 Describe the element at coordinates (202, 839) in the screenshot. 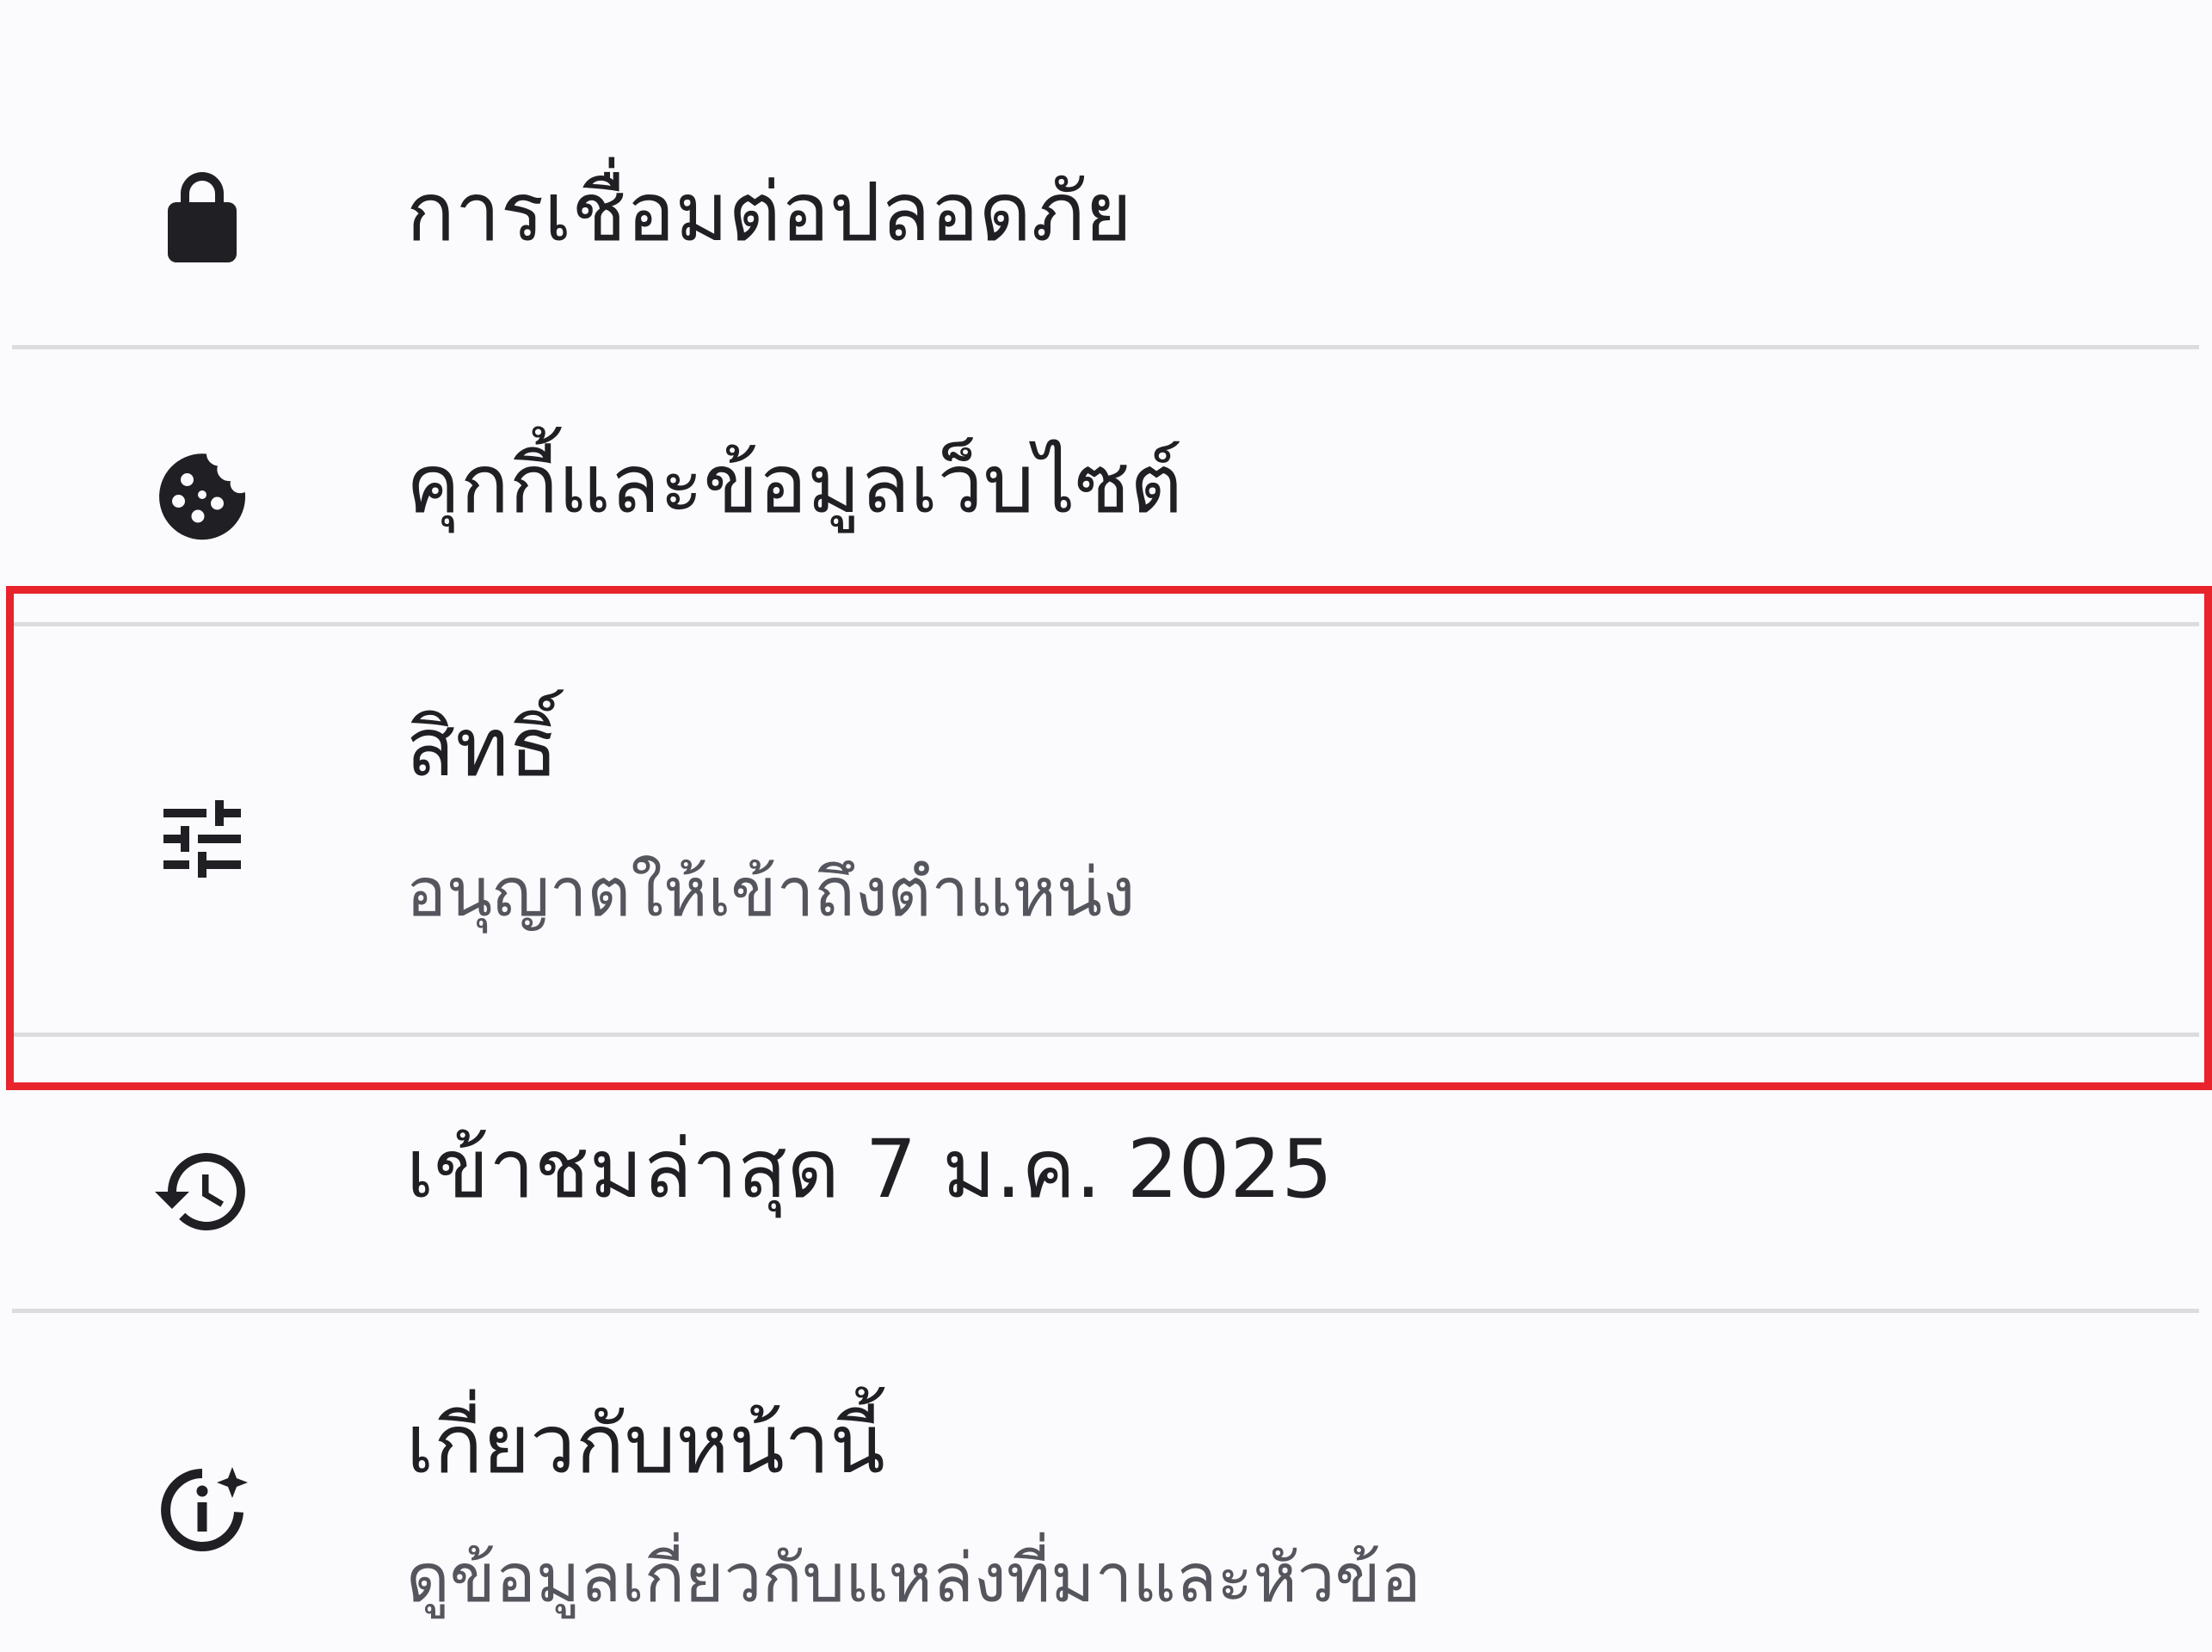

I see `tune-sliders-icon` at that location.